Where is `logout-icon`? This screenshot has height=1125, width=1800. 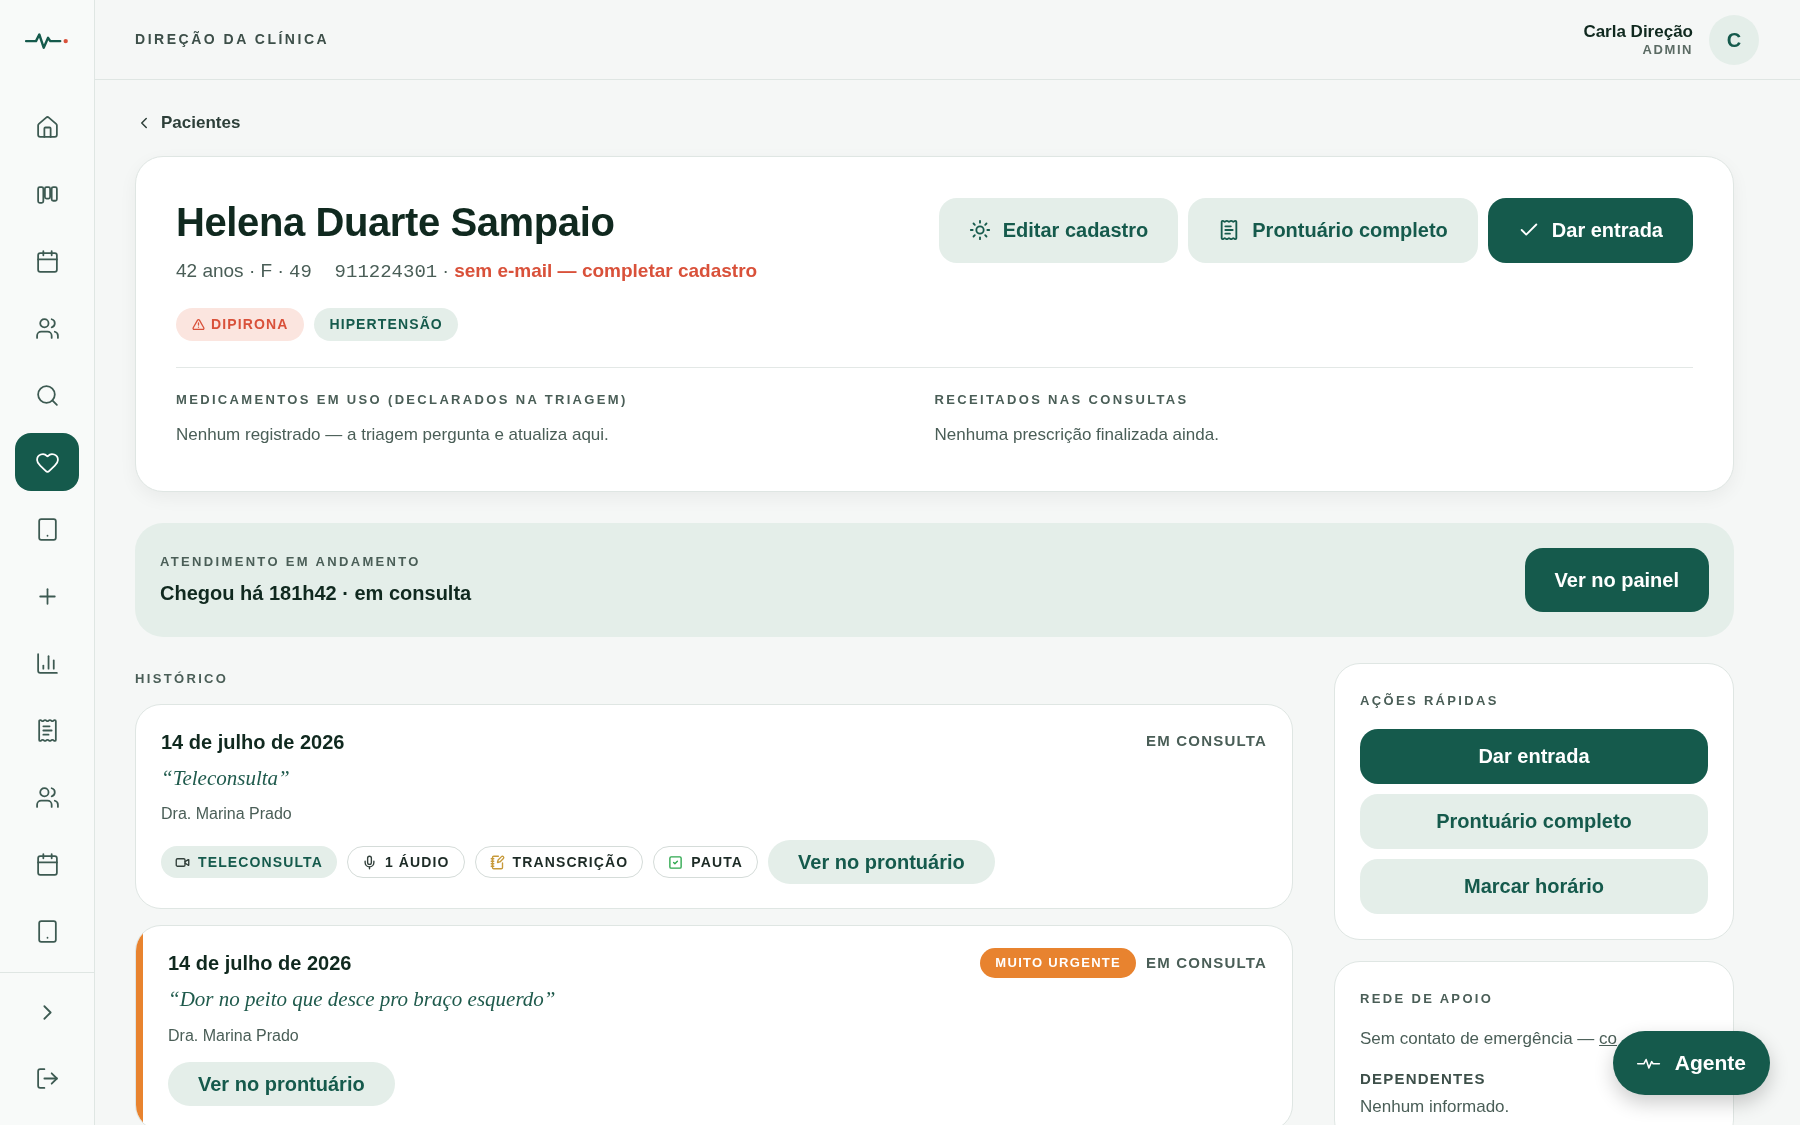
logout-icon is located at coordinates (47, 1078).